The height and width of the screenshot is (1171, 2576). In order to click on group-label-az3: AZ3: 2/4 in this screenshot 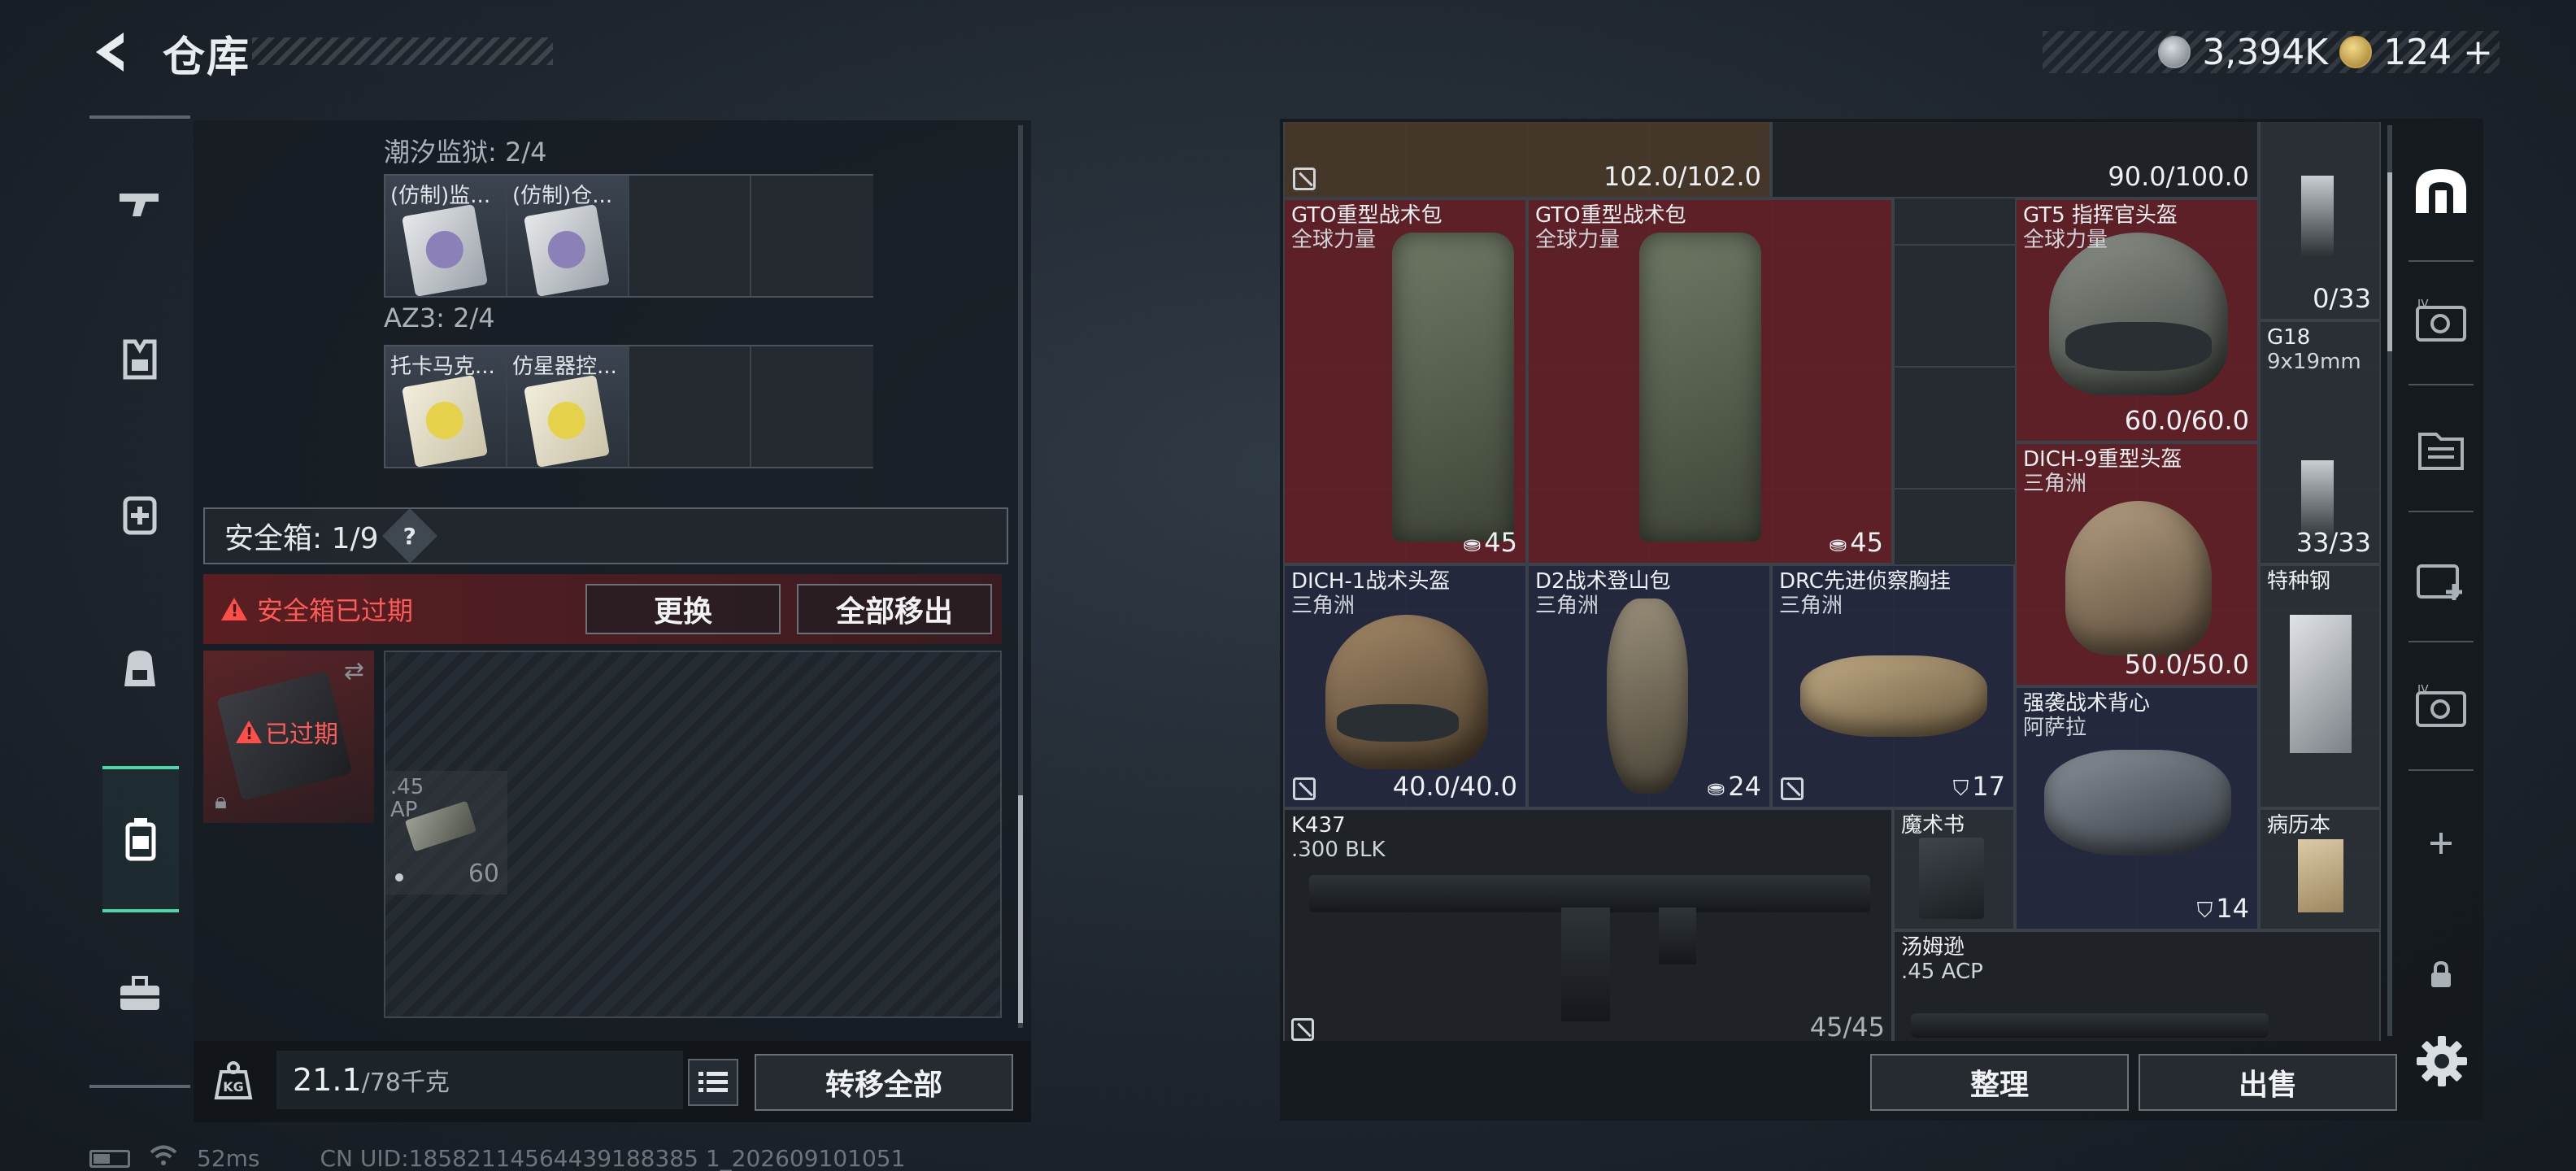, I will do `click(440, 318)`.